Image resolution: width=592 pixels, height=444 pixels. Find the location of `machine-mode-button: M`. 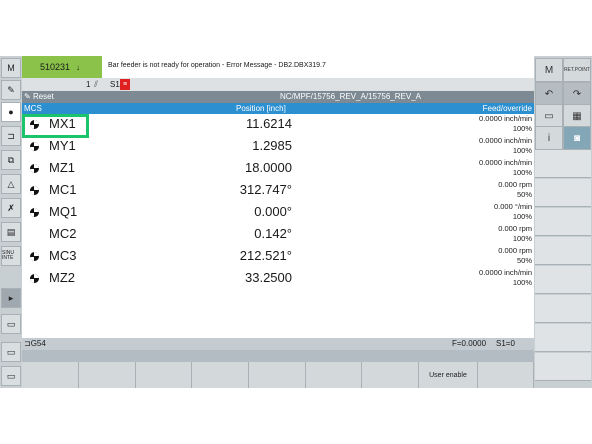

machine-mode-button: M is located at coordinates (11, 68).